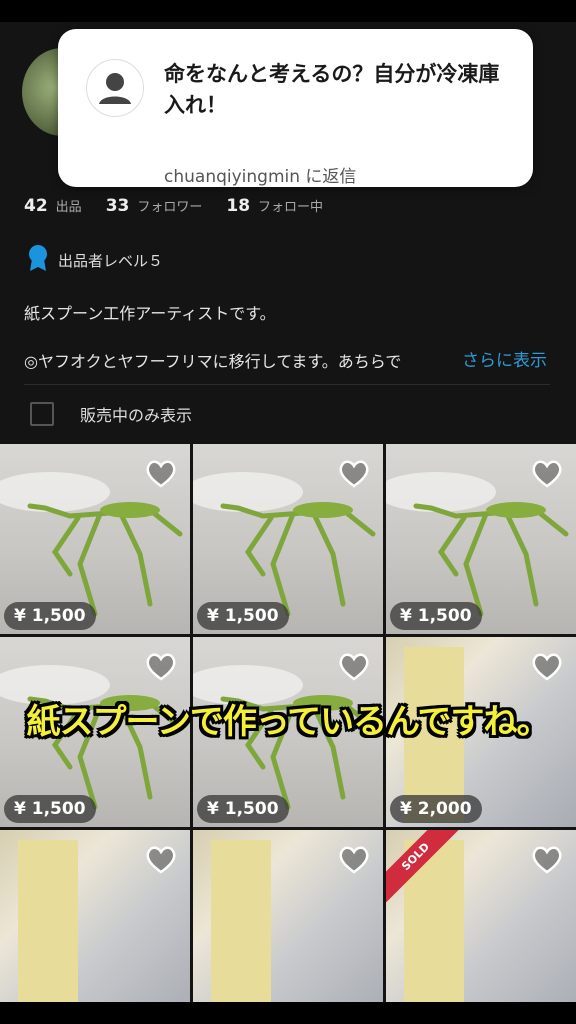  Describe the element at coordinates (38, 260) in the screenshot. I see `badge-icon` at that location.